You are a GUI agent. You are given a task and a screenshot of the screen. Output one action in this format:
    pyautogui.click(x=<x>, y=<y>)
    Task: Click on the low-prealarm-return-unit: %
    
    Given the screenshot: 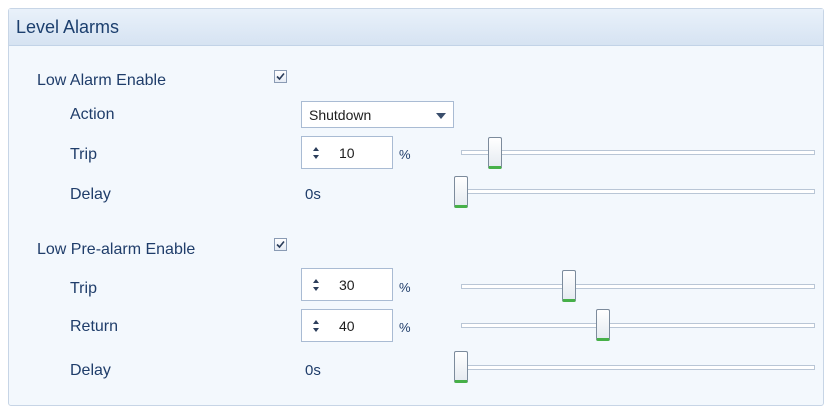 What is the action you would take?
    pyautogui.click(x=405, y=327)
    